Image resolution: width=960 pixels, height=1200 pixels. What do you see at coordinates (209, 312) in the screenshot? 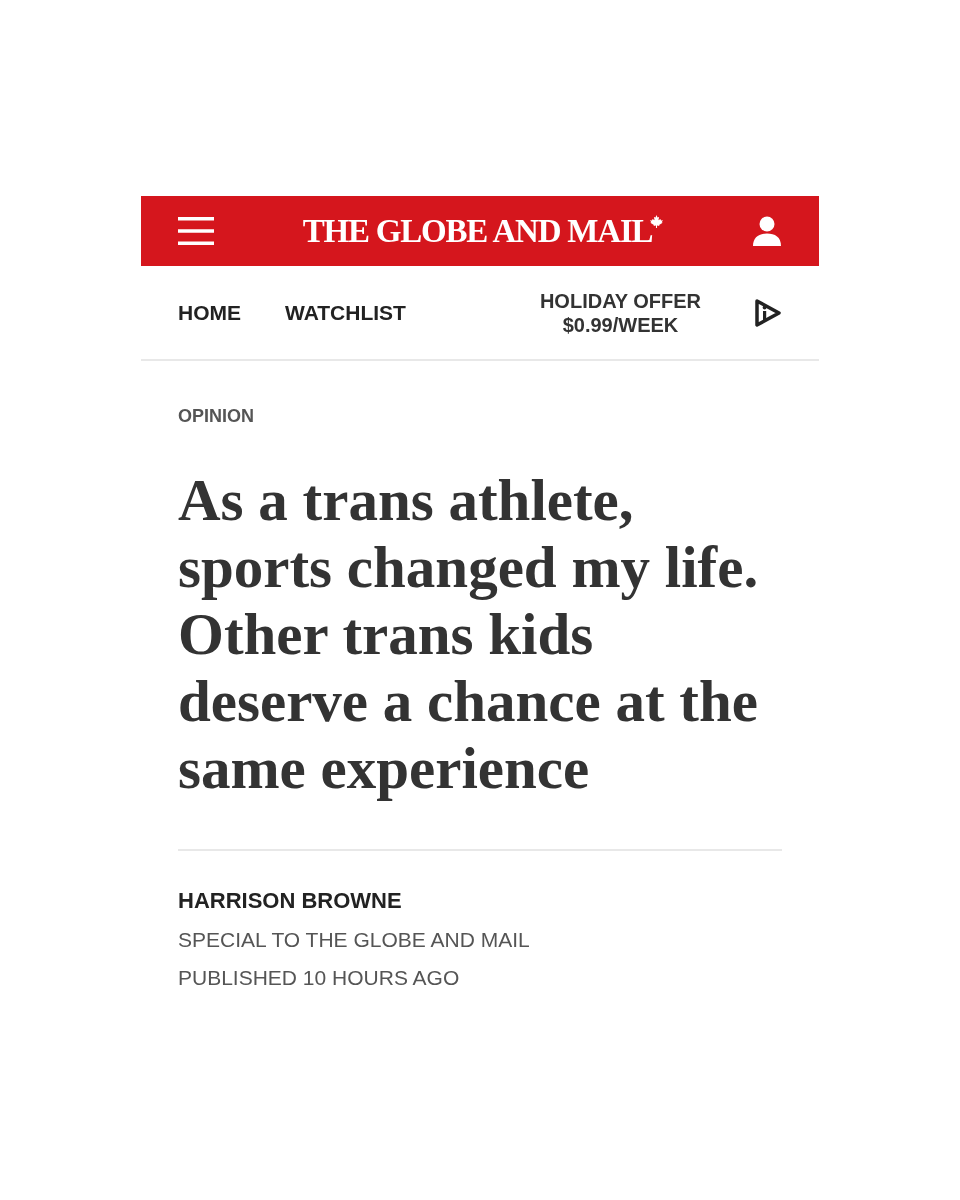
I see `nav-link: HOME` at bounding box center [209, 312].